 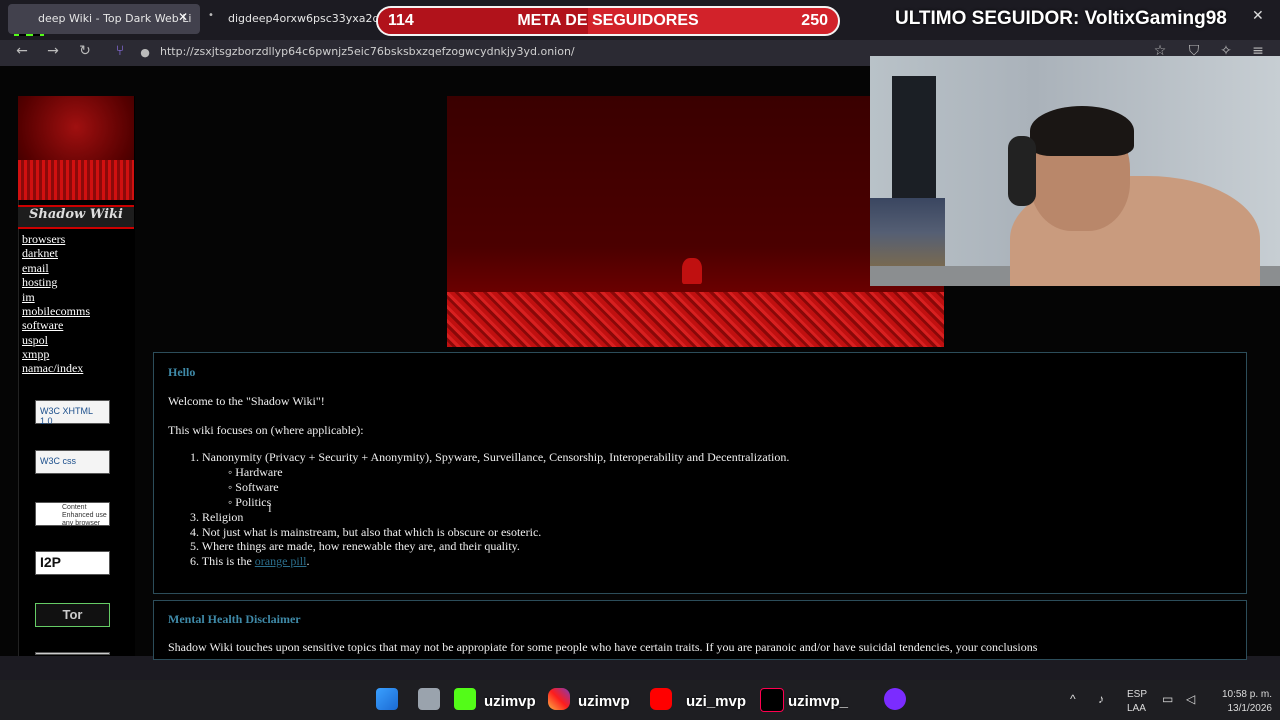 I want to click on youtube-icon, so click(x=661, y=699).